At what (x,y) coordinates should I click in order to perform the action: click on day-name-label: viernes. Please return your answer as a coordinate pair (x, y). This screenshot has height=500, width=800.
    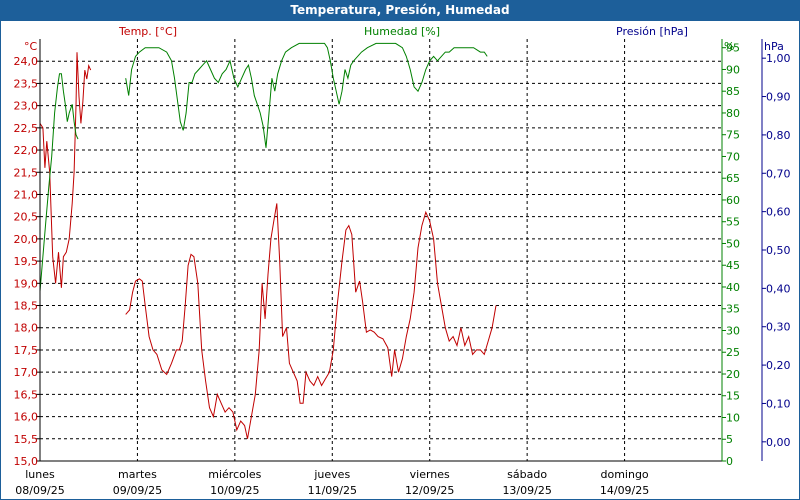
    Looking at the image, I should click on (430, 474).